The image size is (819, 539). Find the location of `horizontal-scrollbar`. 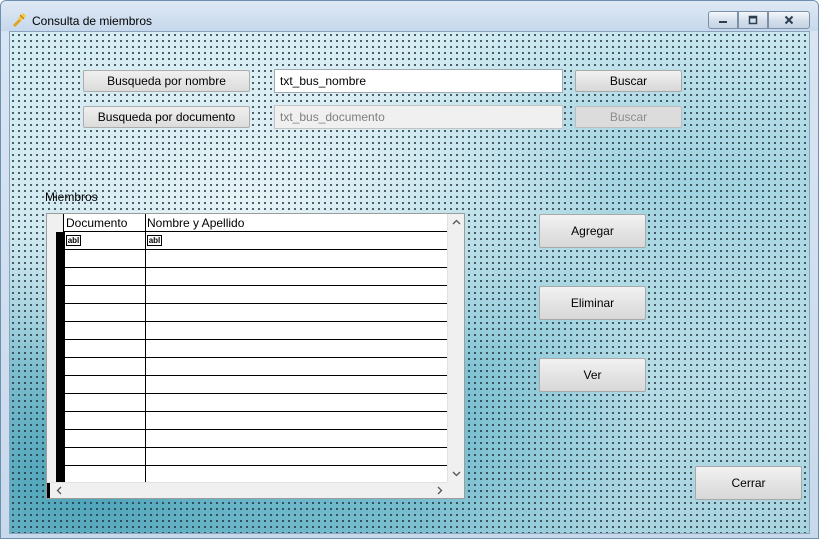

horizontal-scrollbar is located at coordinates (247, 490).